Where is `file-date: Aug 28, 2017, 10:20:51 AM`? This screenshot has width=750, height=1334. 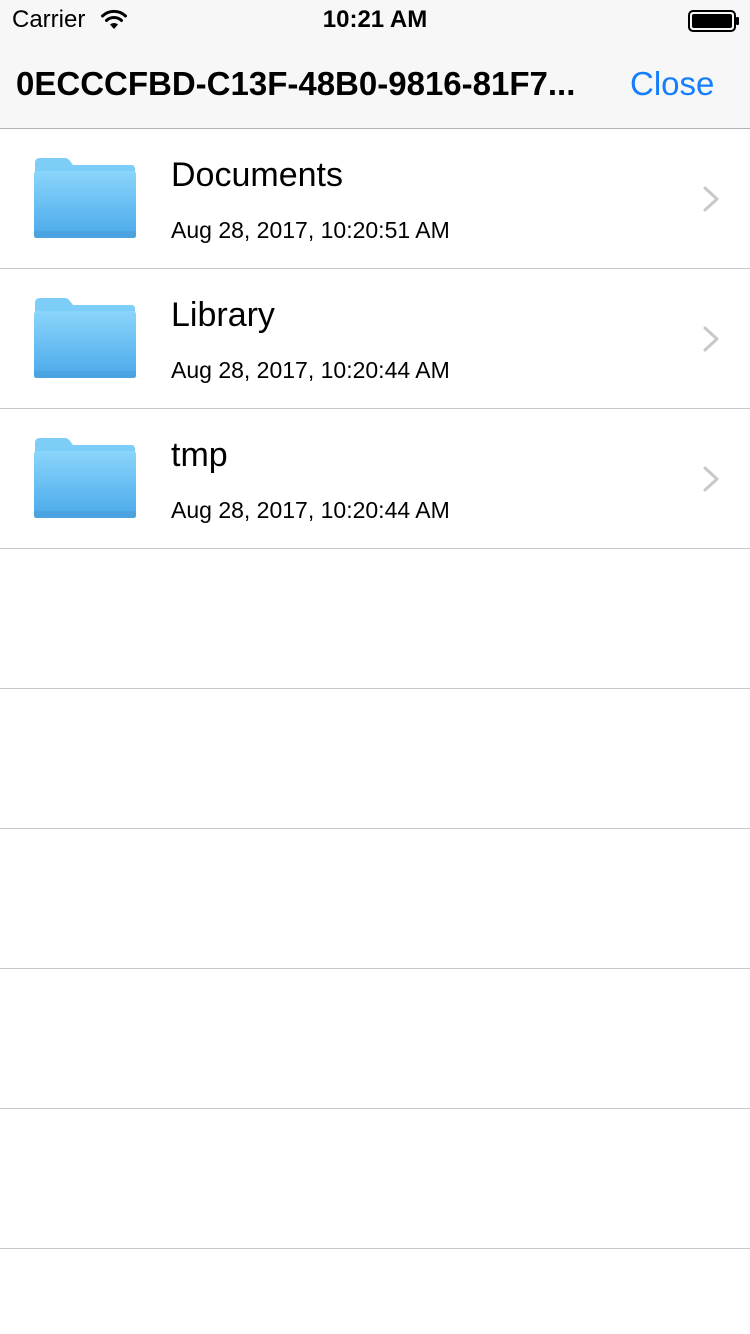 file-date: Aug 28, 2017, 10:20:51 AM is located at coordinates (310, 230).